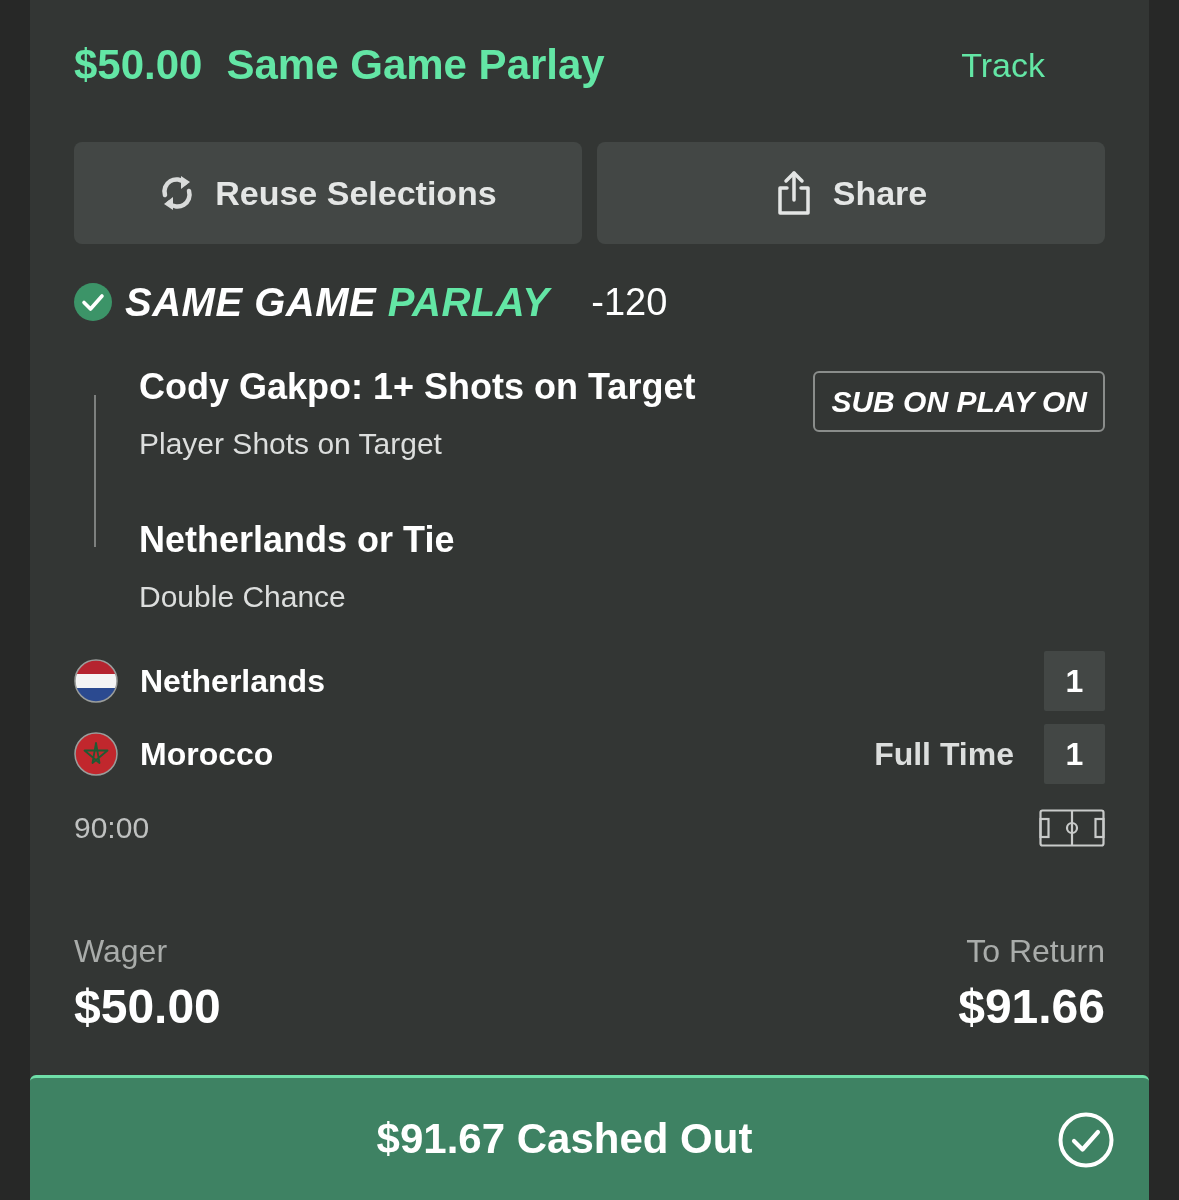 The height and width of the screenshot is (1200, 1179). What do you see at coordinates (232, 681) in the screenshot?
I see `team-name: Netherlands` at bounding box center [232, 681].